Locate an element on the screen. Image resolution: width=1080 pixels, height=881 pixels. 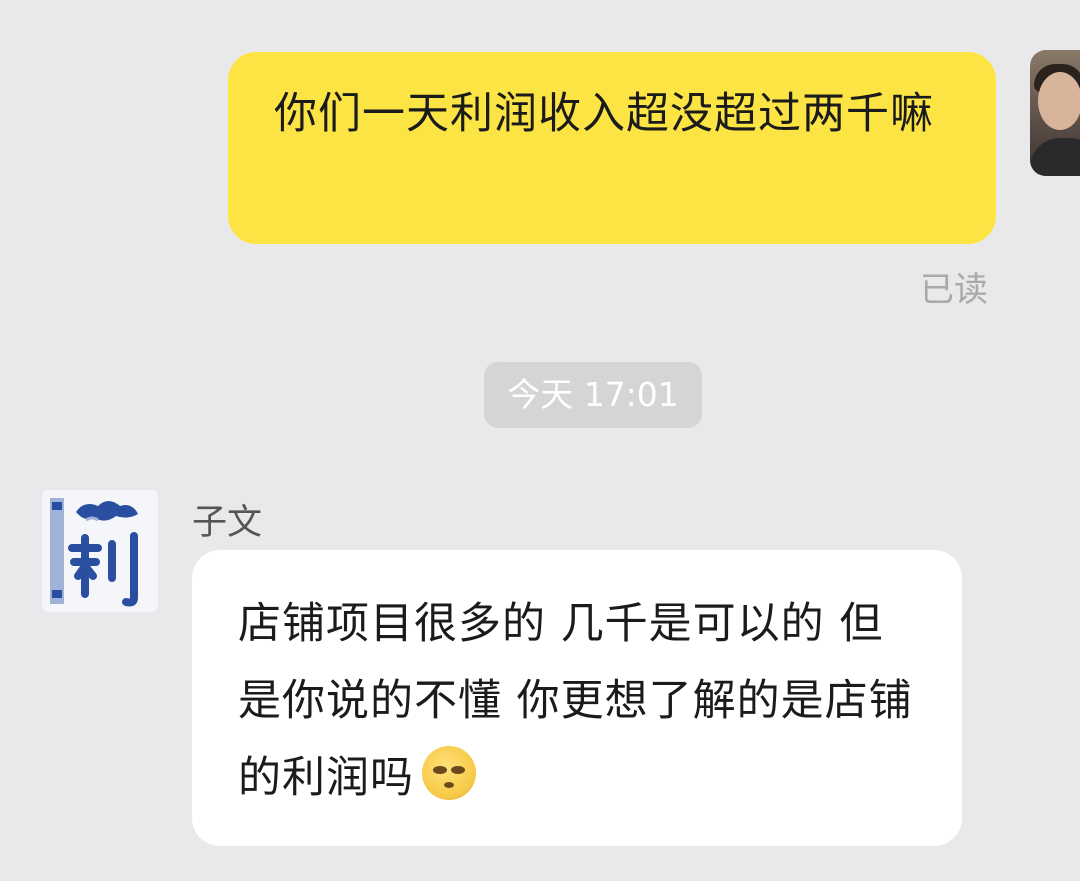
my-avatar is located at coordinates (1055, 113).